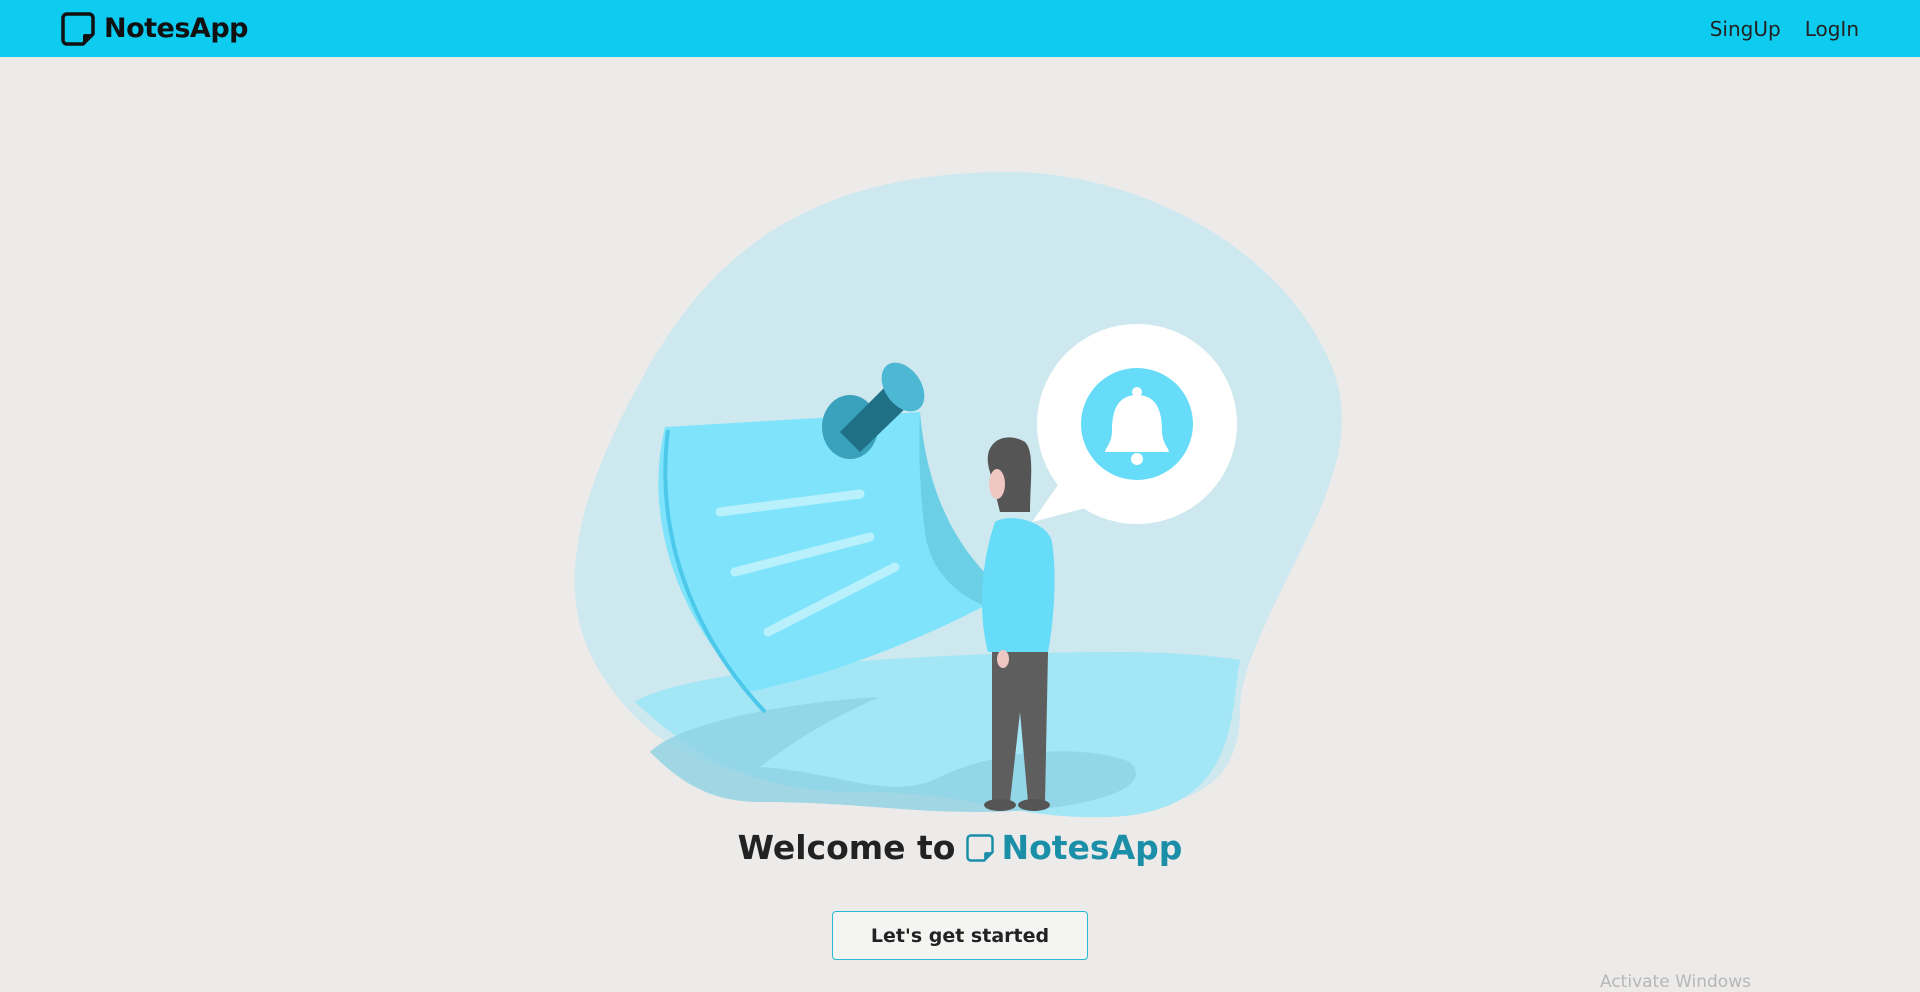 The width and height of the screenshot is (1920, 992). I want to click on welcome-brand: NotesApp, so click(1073, 847).